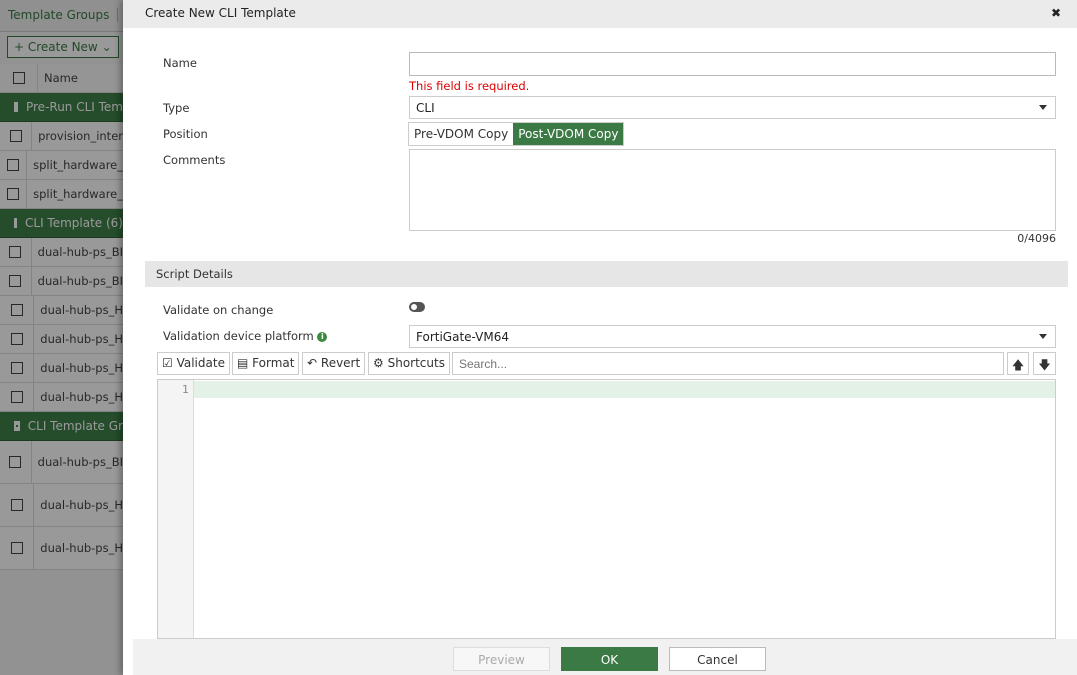 Image resolution: width=1077 pixels, height=675 pixels. I want to click on type-select: CLI, so click(732, 107).